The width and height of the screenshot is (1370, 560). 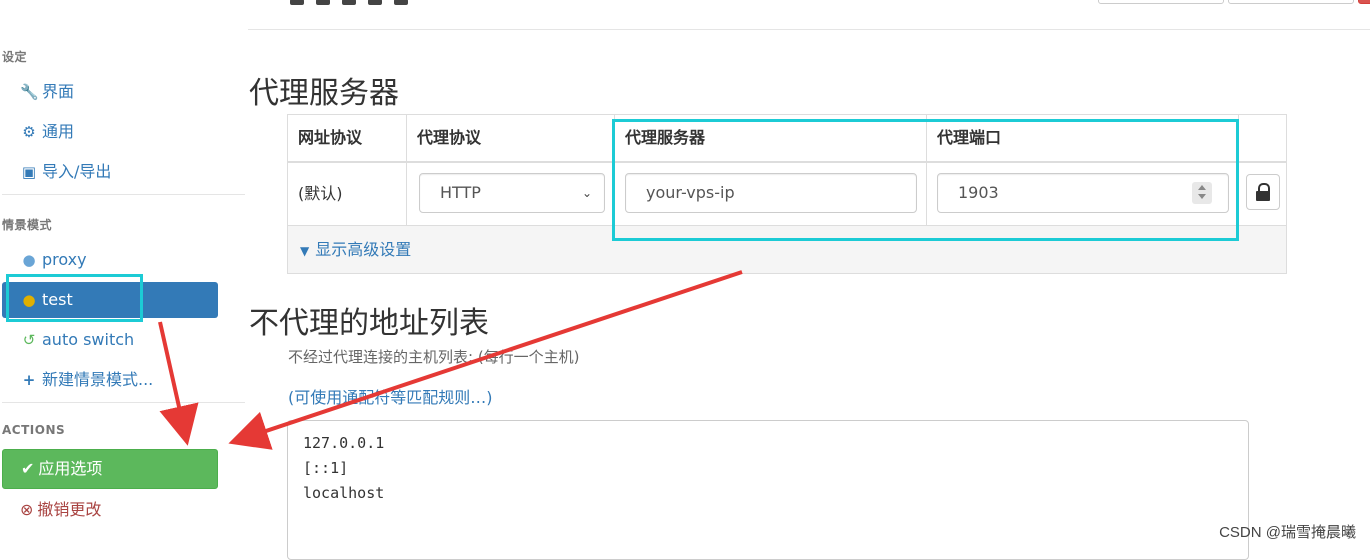 I want to click on revert-button-label: 撤销更改, so click(x=69, y=509).